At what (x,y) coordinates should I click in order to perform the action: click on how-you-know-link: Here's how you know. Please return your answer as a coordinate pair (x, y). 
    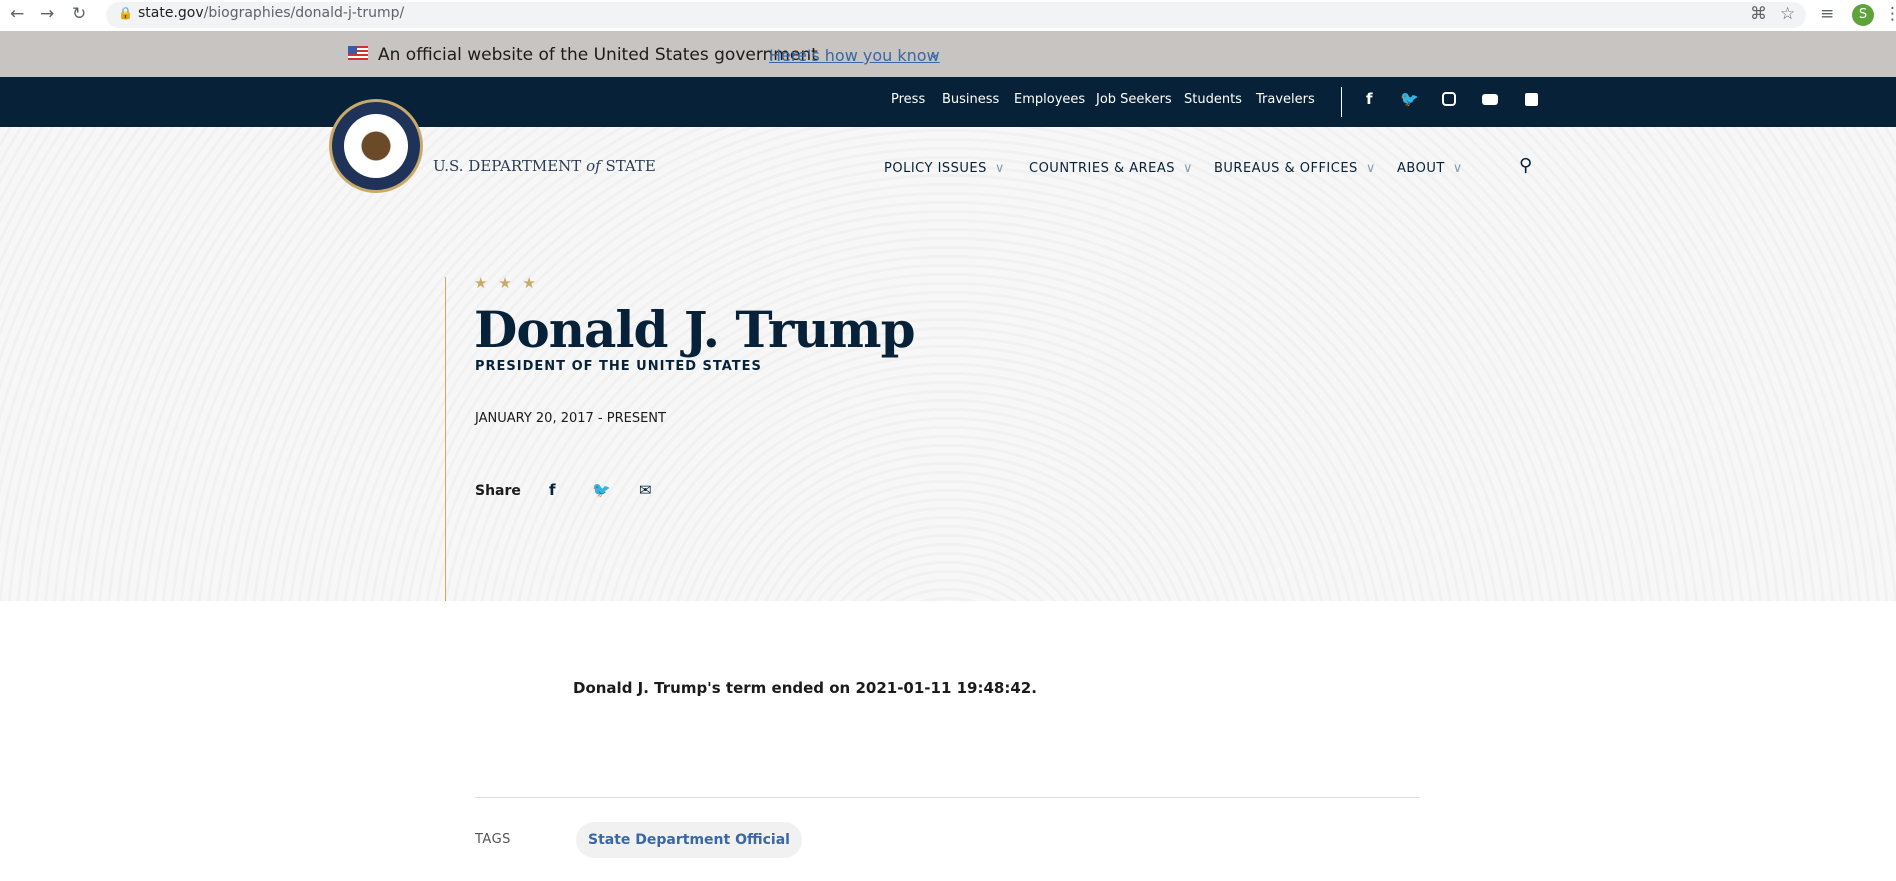
    Looking at the image, I should click on (854, 55).